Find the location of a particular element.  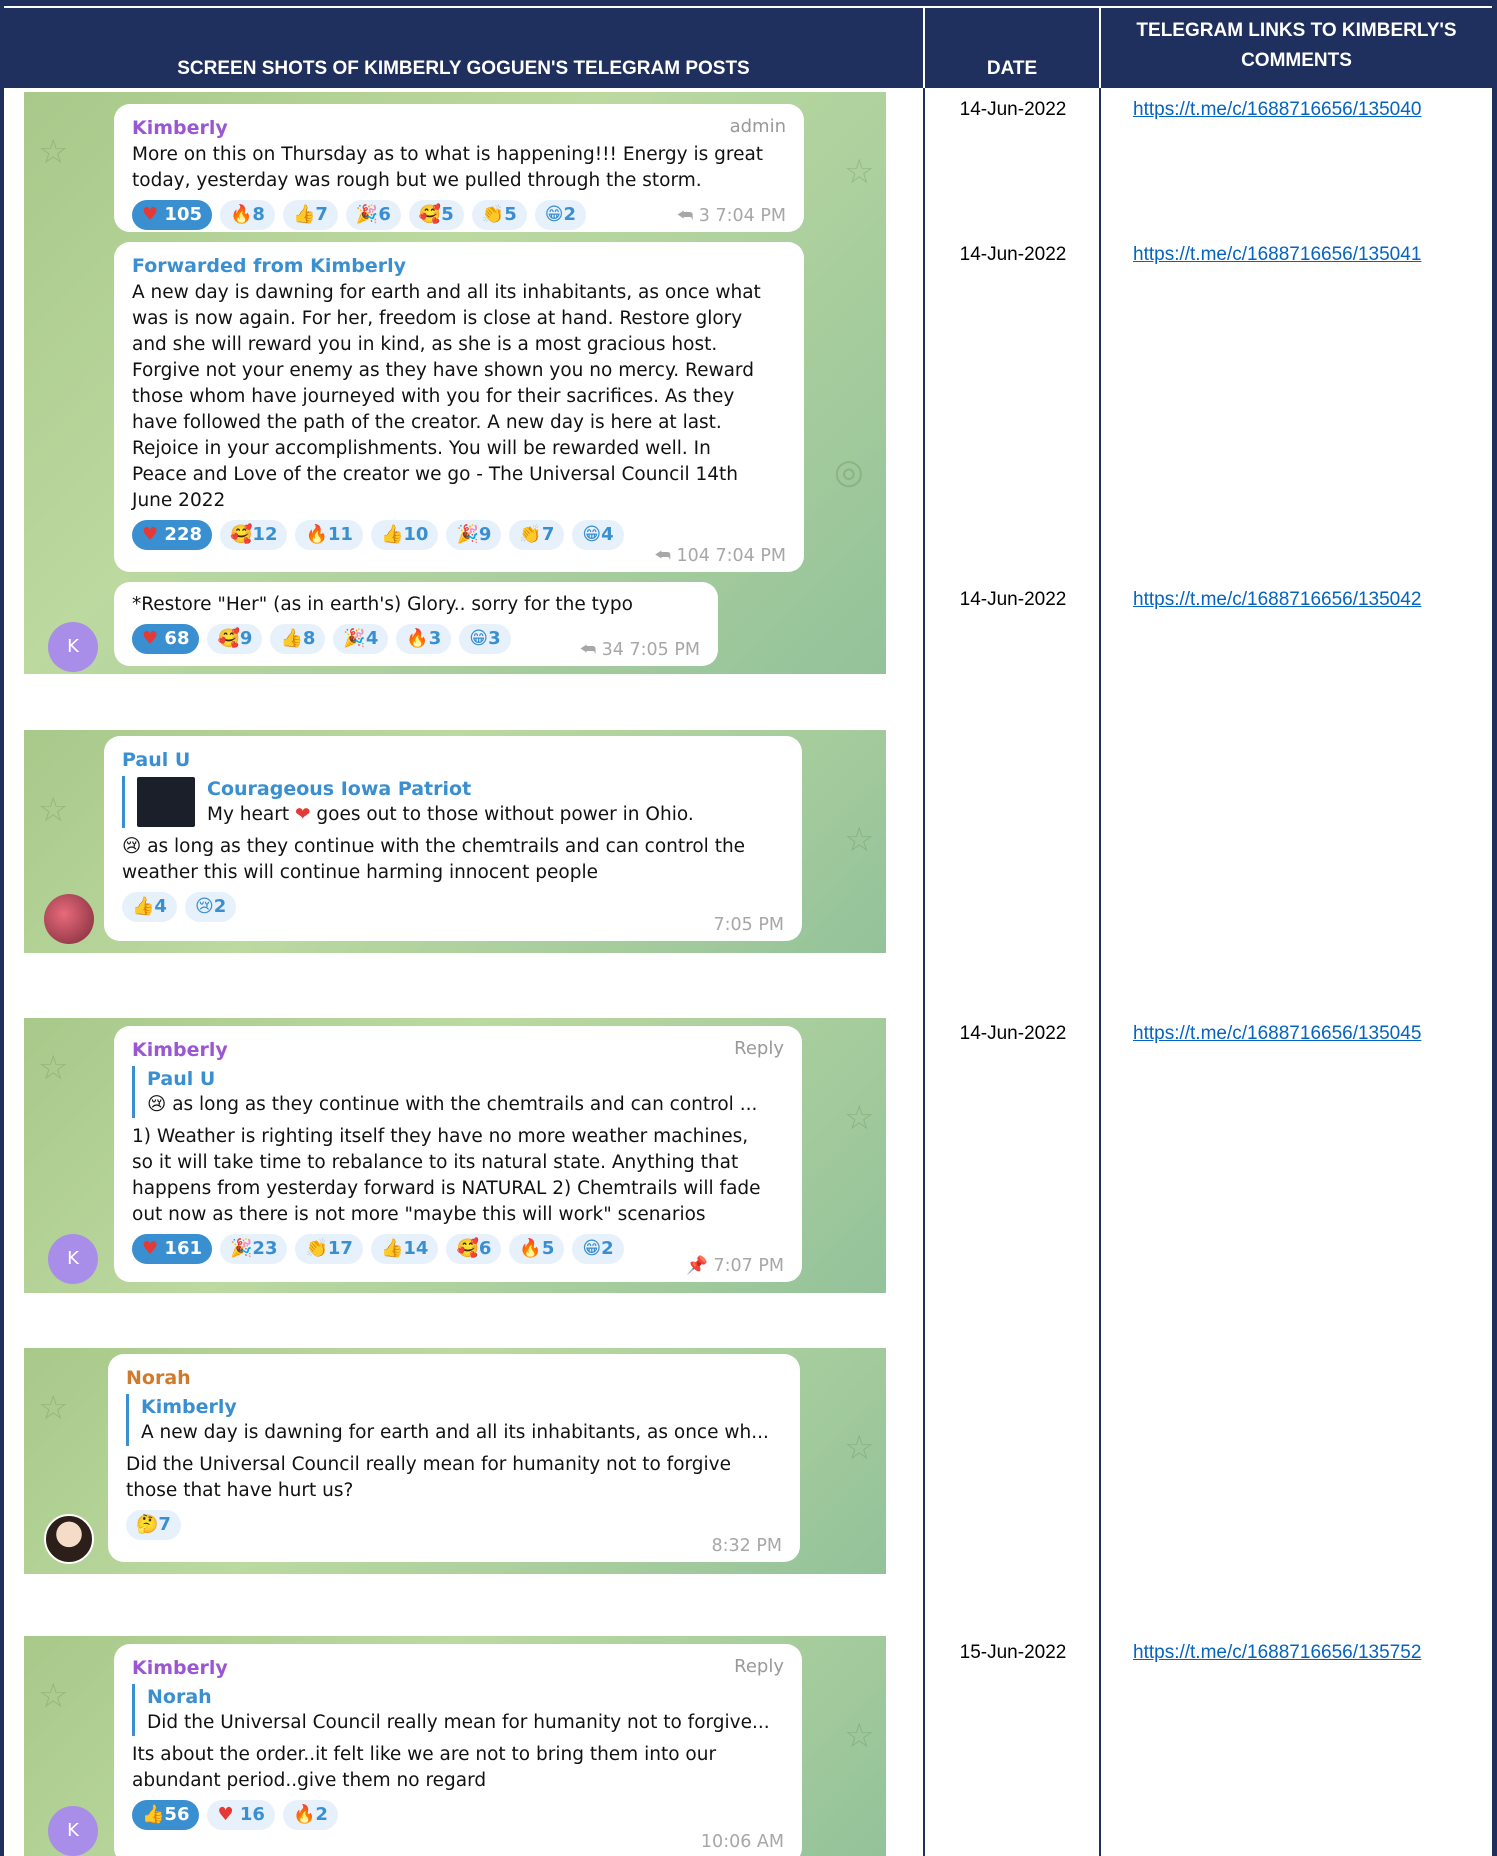

heart-icon: ❤ is located at coordinates (302, 814).